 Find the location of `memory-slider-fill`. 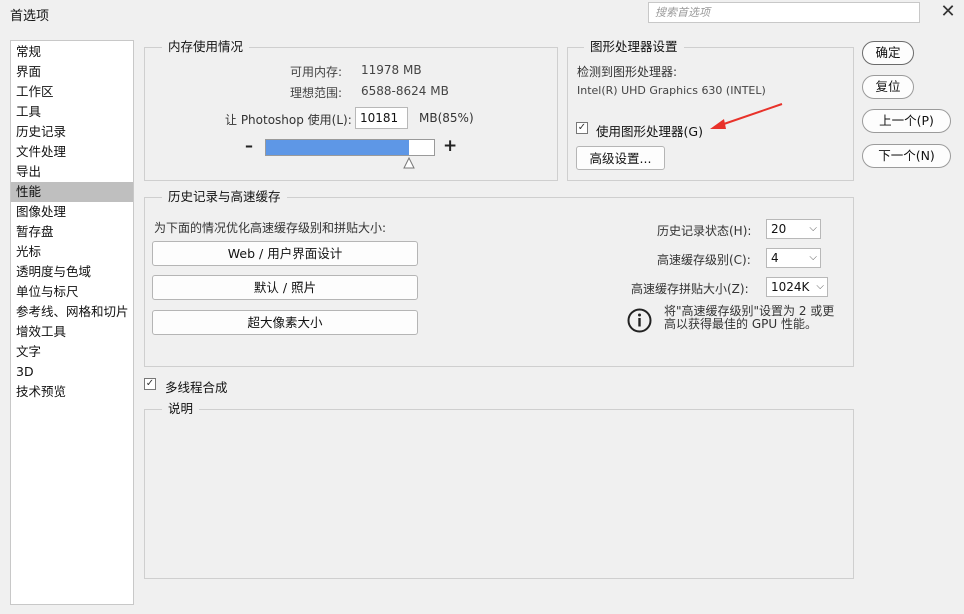

memory-slider-fill is located at coordinates (337, 147).